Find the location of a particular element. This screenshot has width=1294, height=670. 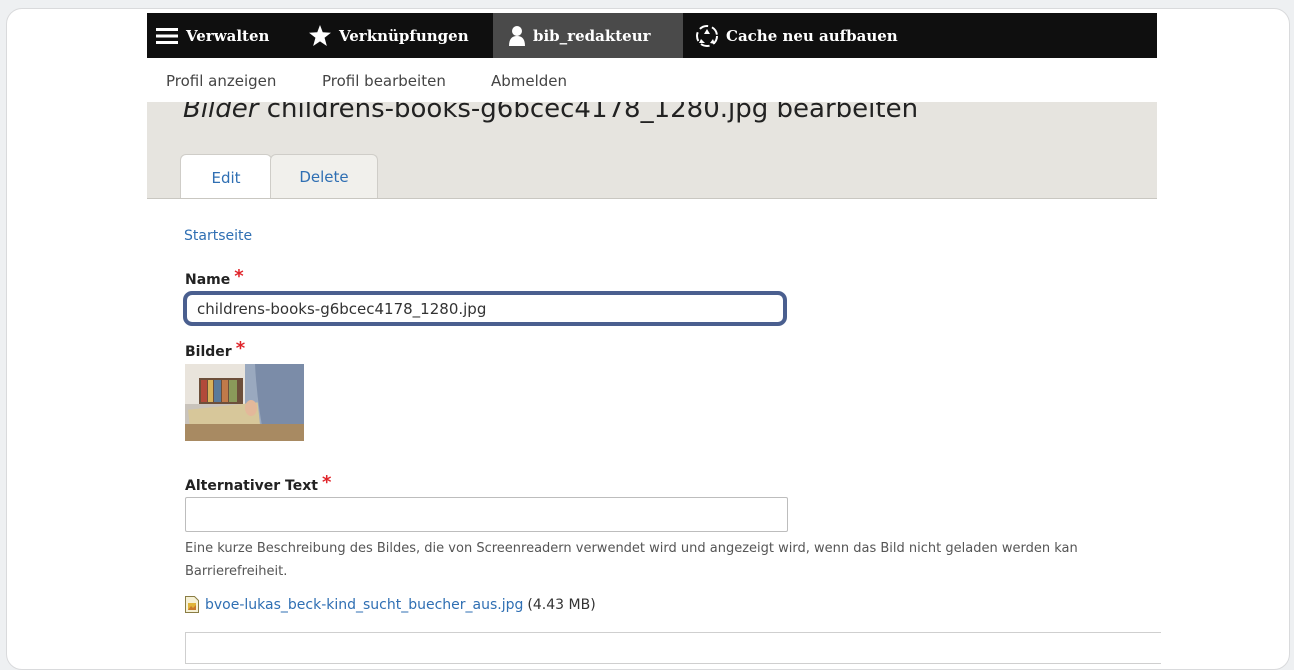

alt-text-input is located at coordinates (486, 514).